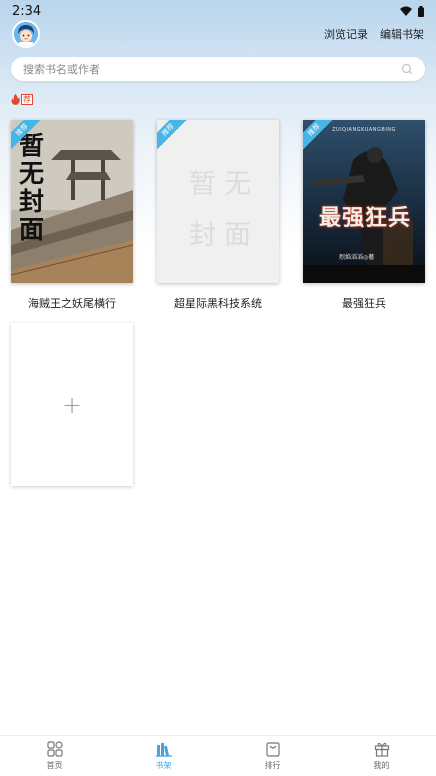 The width and height of the screenshot is (436, 776). Describe the element at coordinates (407, 69) in the screenshot. I see `search-icon` at that location.